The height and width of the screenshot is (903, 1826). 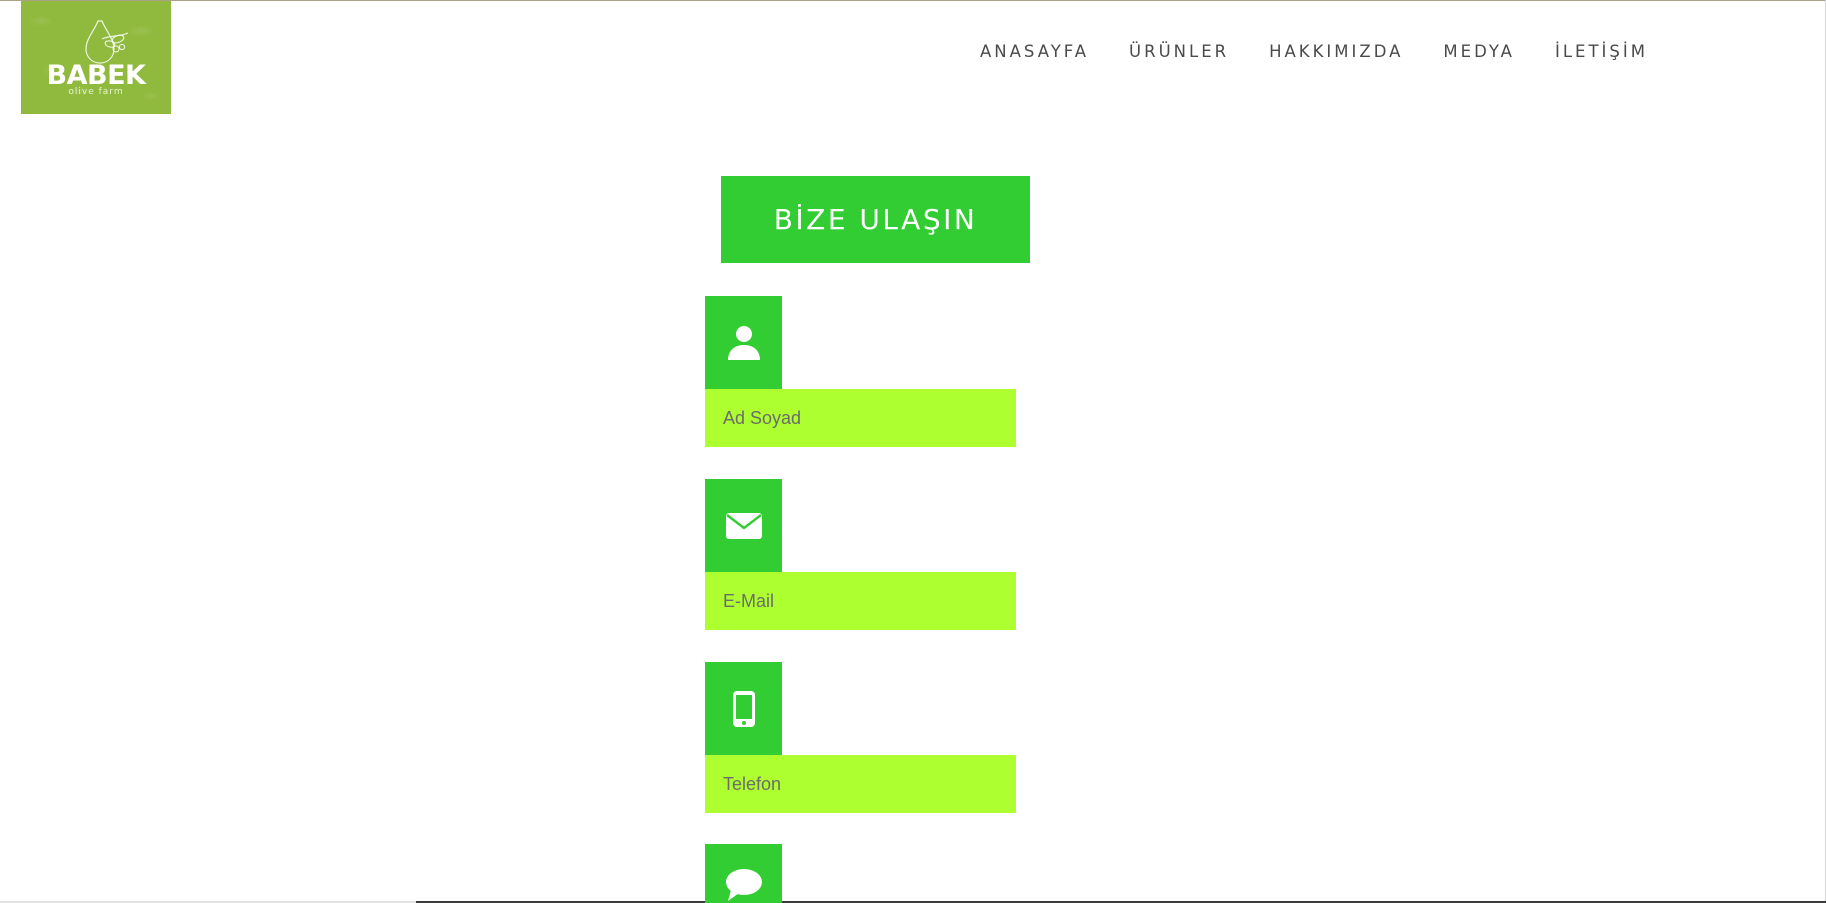 I want to click on mobile-phone-icon, so click(x=743, y=708).